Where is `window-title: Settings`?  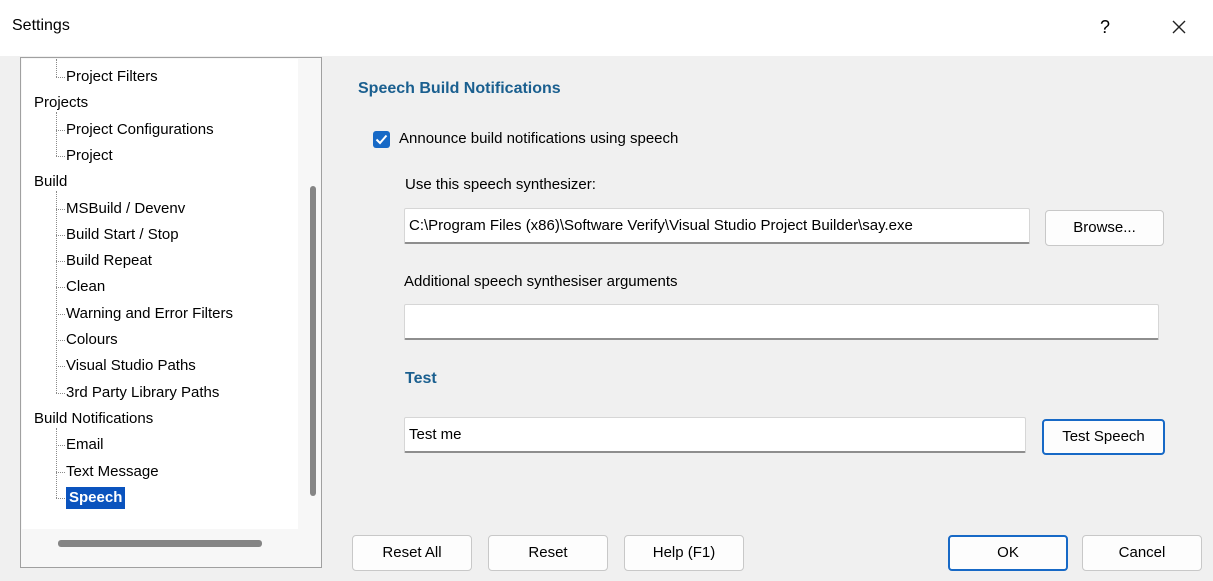 window-title: Settings is located at coordinates (41, 25).